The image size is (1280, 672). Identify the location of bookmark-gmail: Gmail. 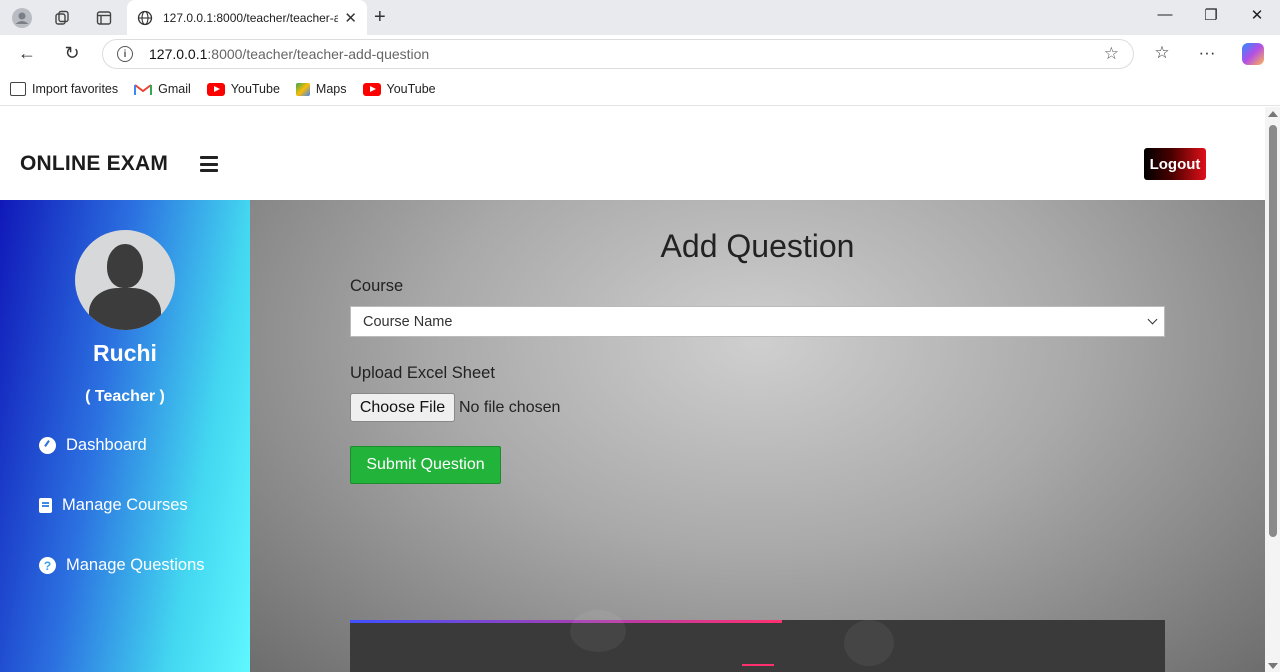
(162, 89).